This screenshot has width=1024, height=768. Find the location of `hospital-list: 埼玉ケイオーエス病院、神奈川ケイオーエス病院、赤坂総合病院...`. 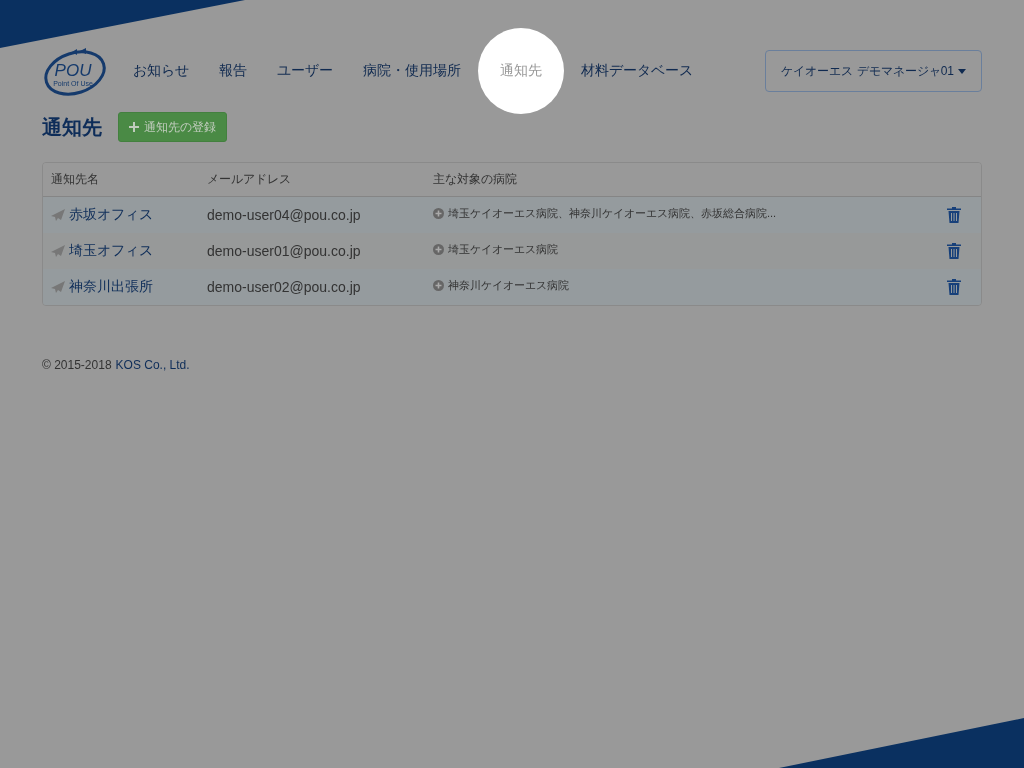

hospital-list: 埼玉ケイオーエス病院、神奈川ケイオーエス病院、赤坂総合病院... is located at coordinates (612, 213).